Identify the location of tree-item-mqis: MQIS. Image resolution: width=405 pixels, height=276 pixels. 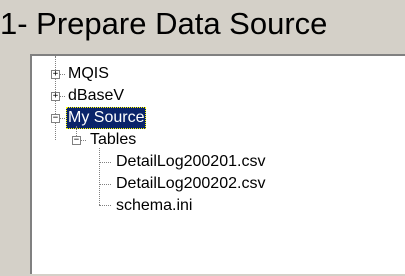
(88, 74).